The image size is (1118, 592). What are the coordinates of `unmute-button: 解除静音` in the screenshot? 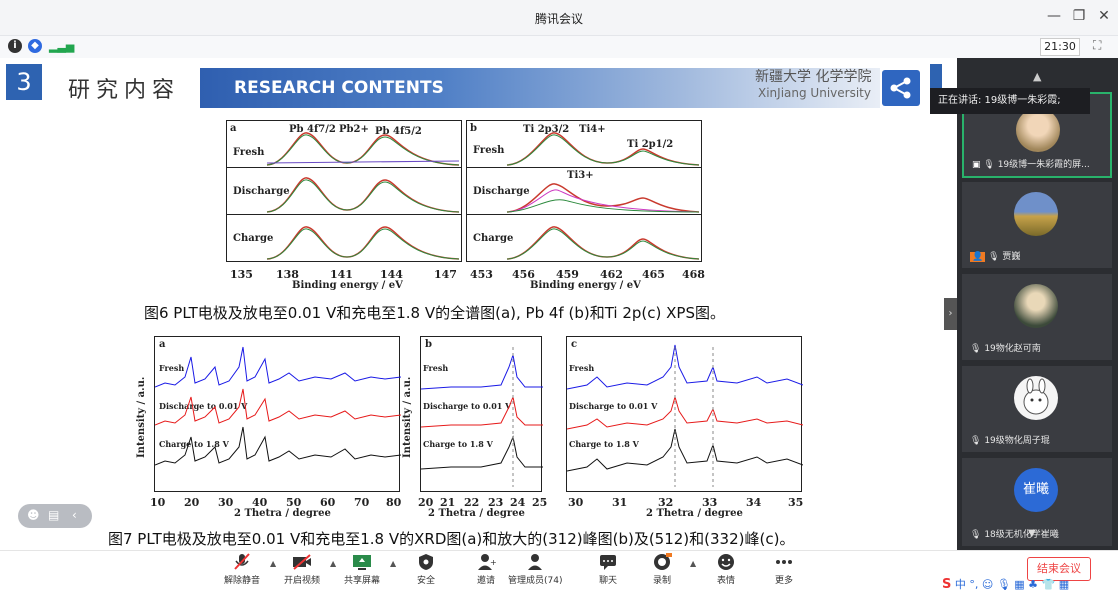 It's located at (242, 569).